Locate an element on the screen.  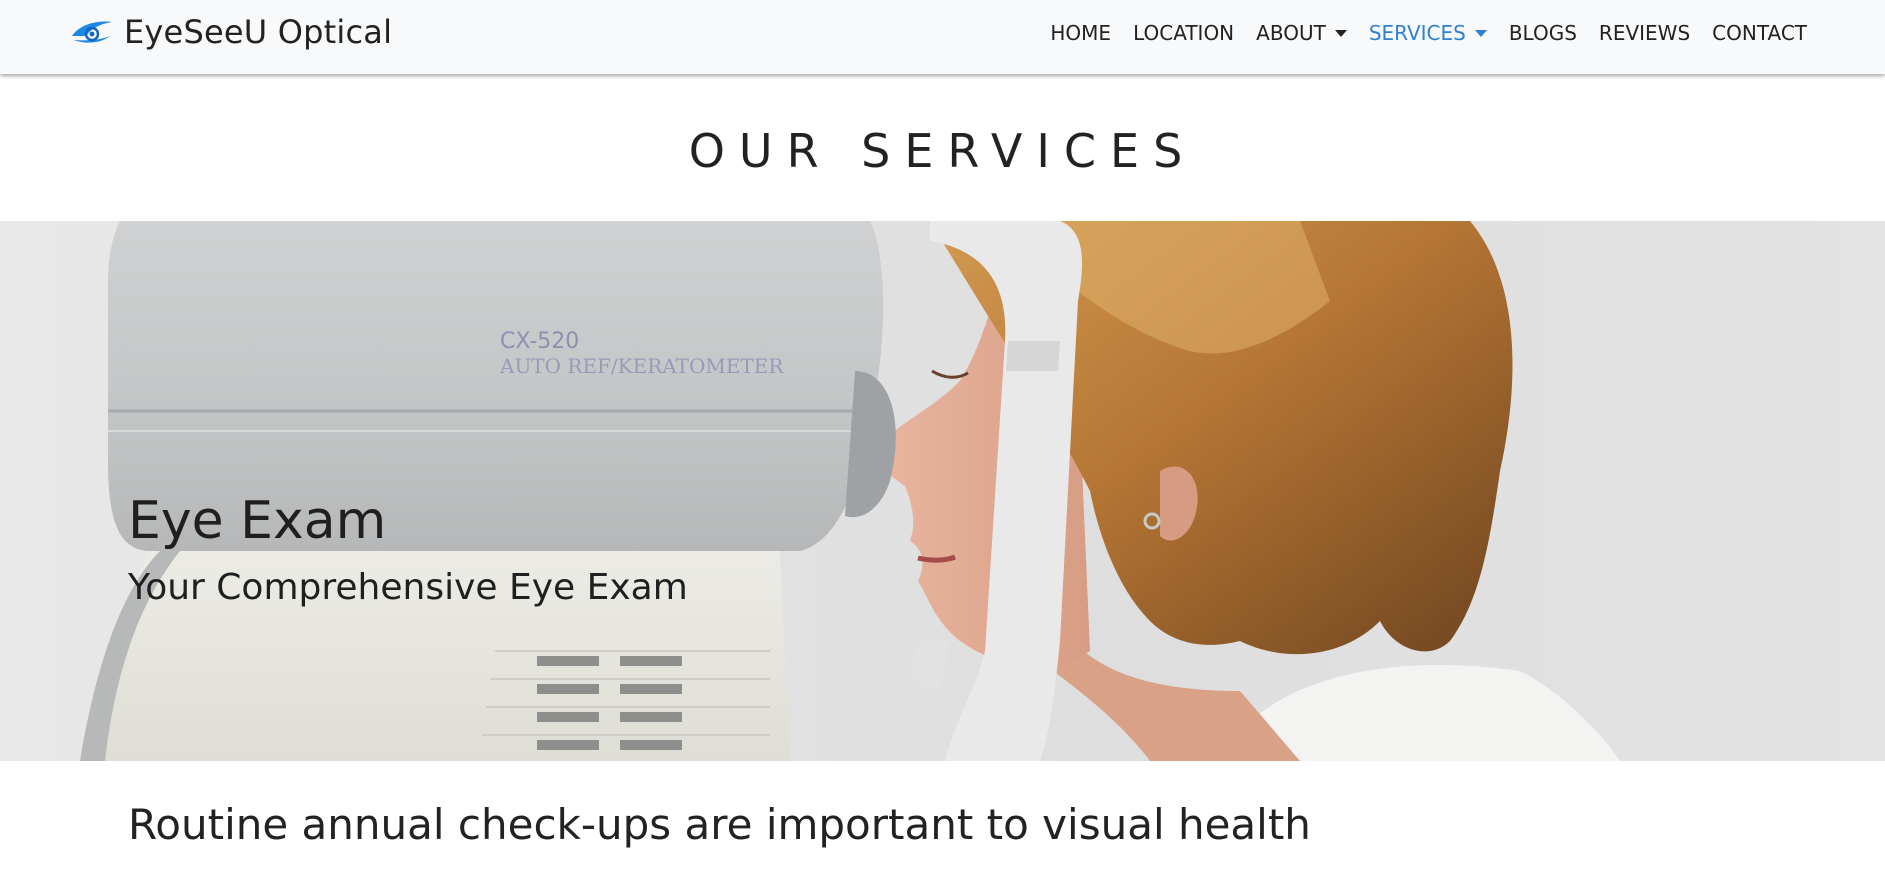
nav-reviews: REVIEWS is located at coordinates (1644, 33).